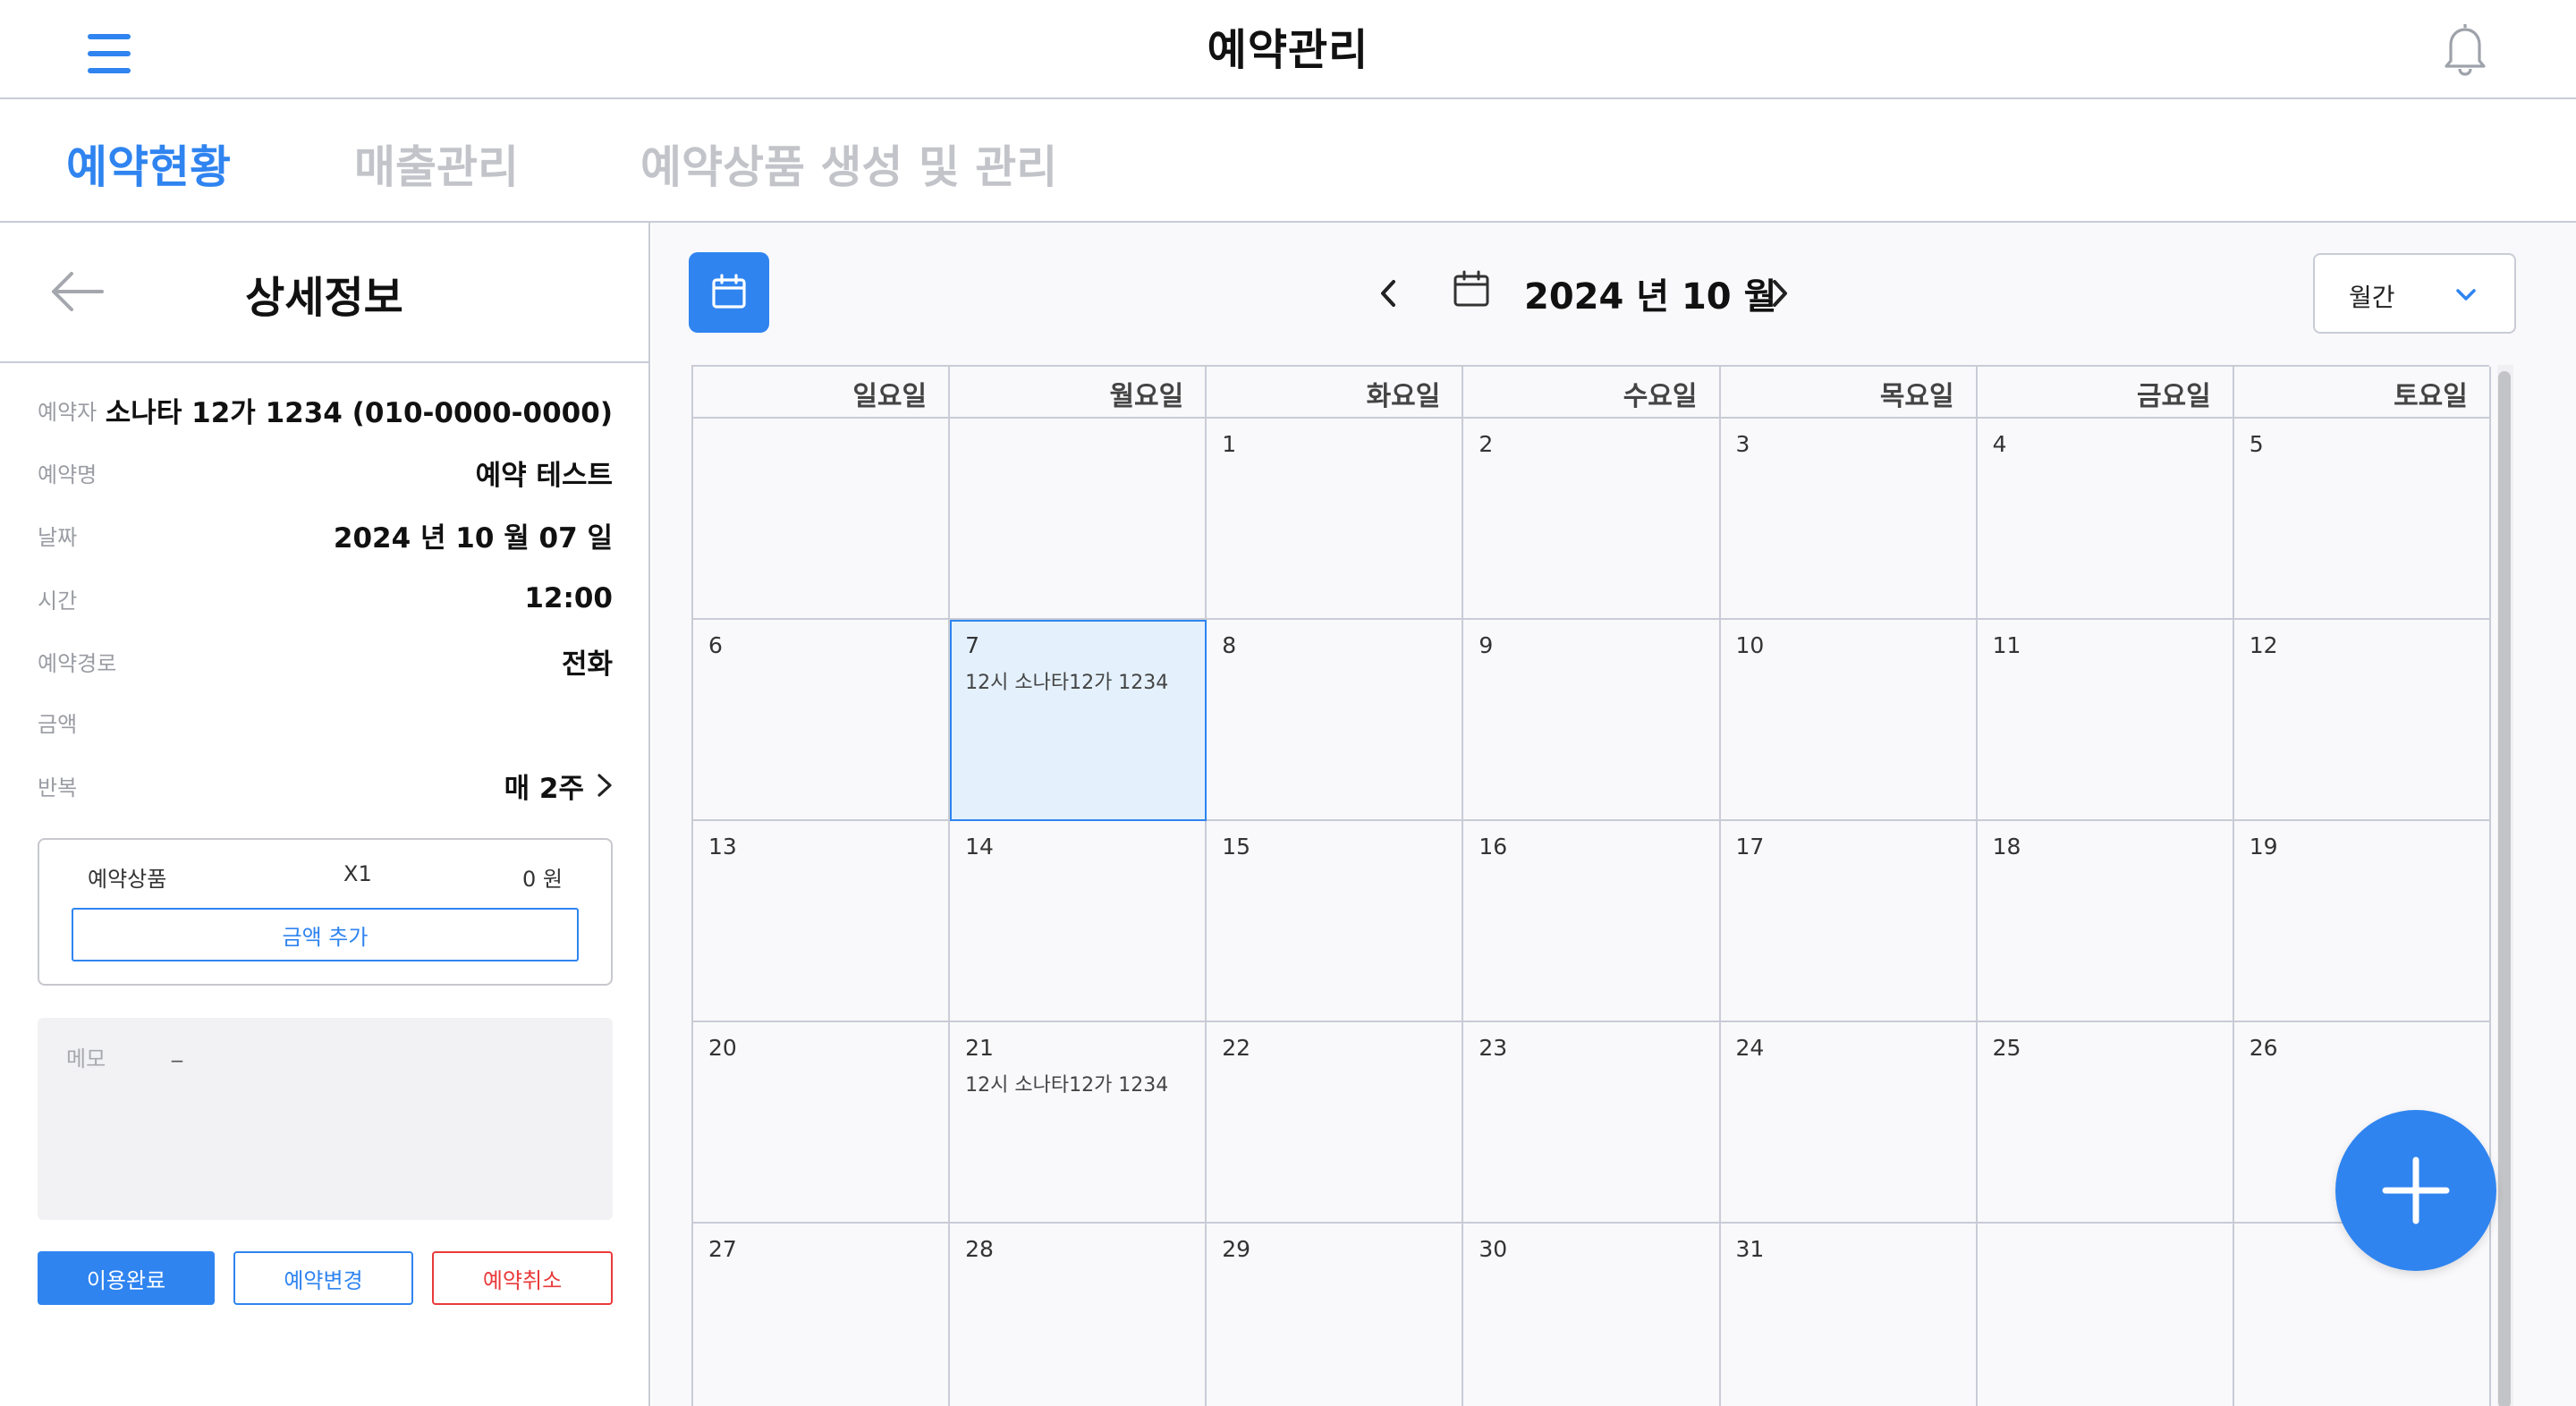 The height and width of the screenshot is (1406, 2576). Describe the element at coordinates (1079, 921) in the screenshot. I see `calendar-day-14: 14` at that location.